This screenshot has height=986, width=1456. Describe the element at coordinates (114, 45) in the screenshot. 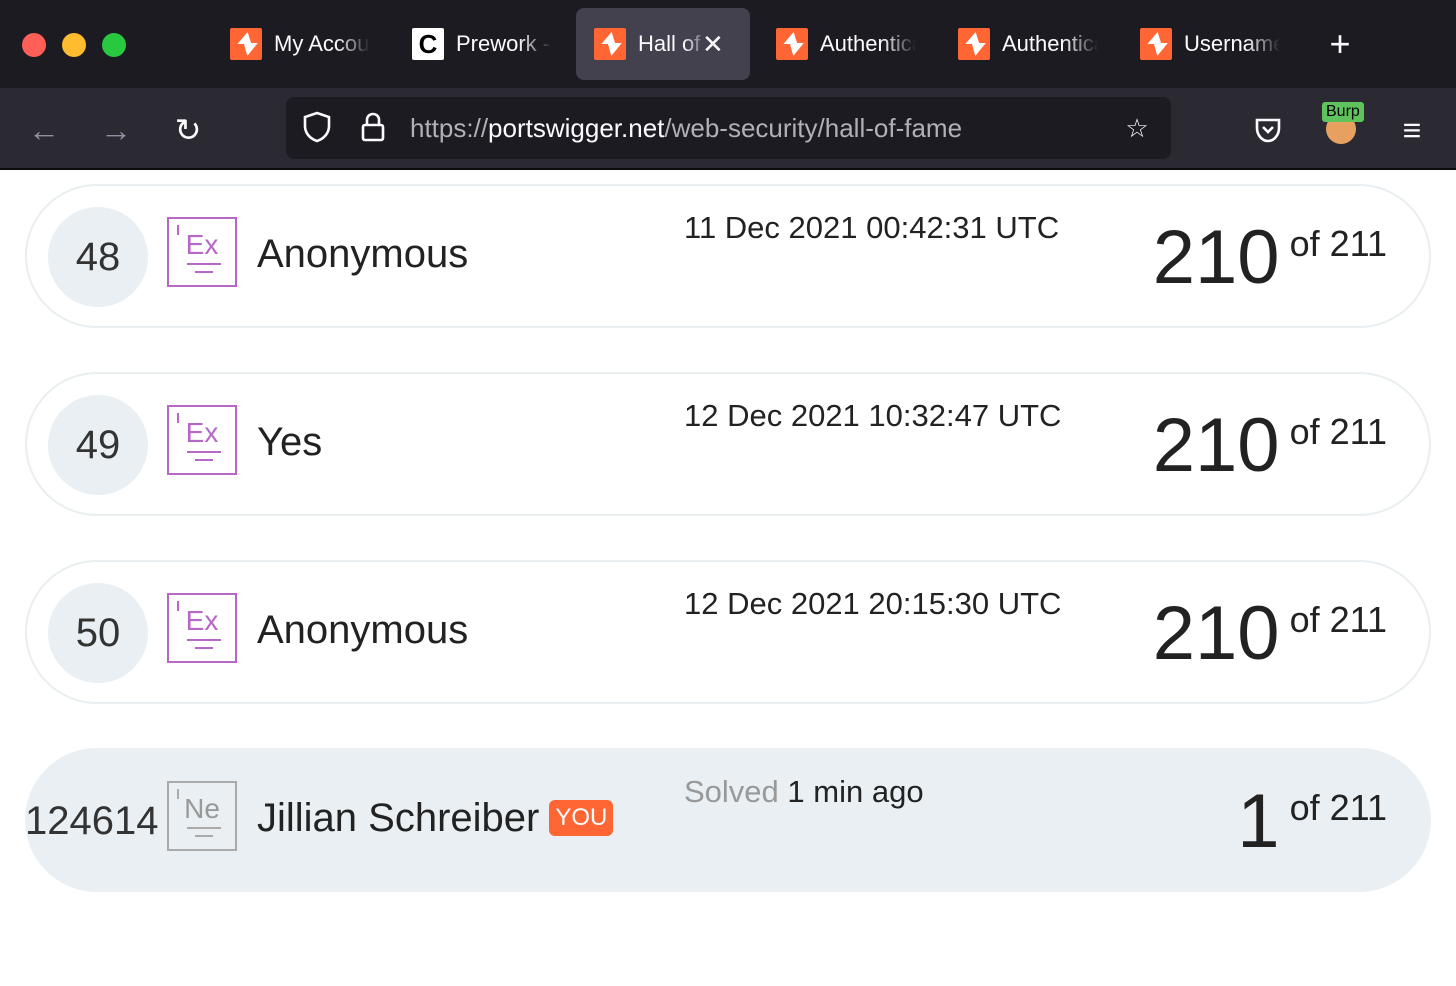

I see `zoom-window-button` at that location.